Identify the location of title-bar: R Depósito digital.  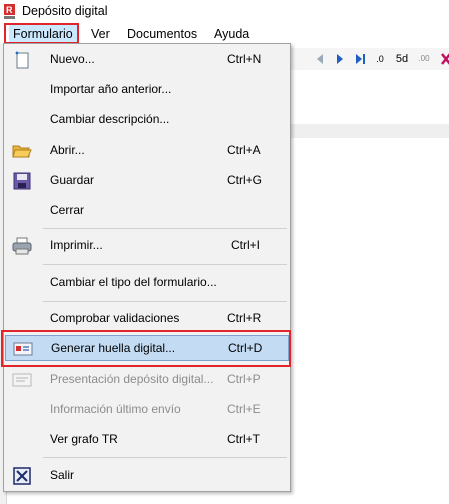
(224, 12).